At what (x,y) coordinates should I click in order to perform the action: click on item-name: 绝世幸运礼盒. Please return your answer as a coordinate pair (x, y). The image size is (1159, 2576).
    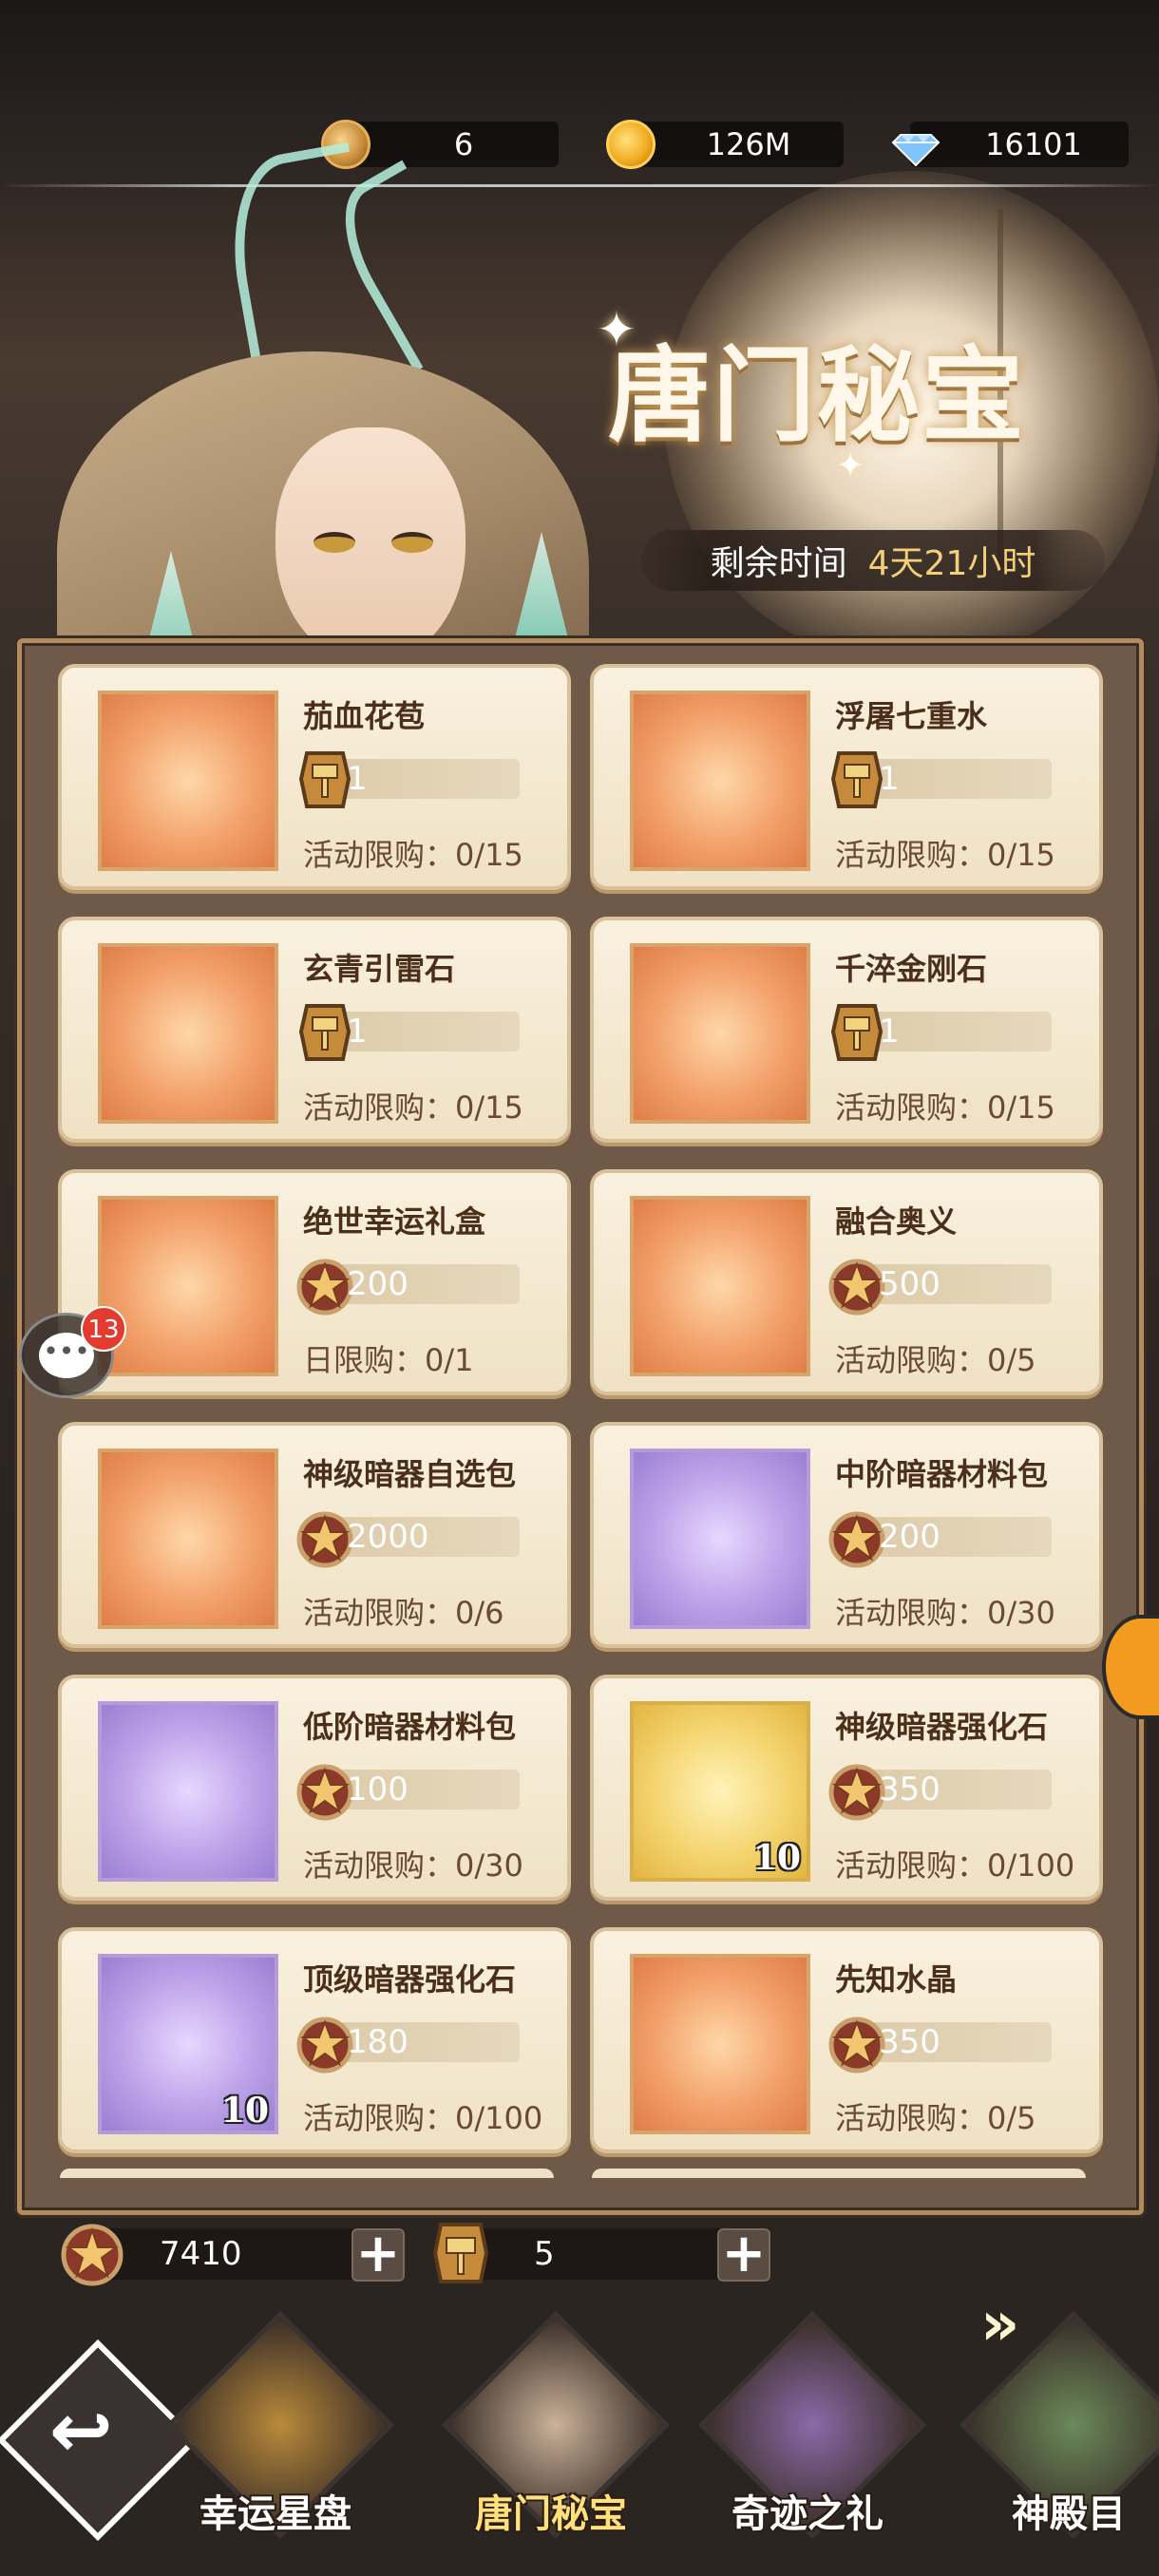
    Looking at the image, I should click on (394, 1221).